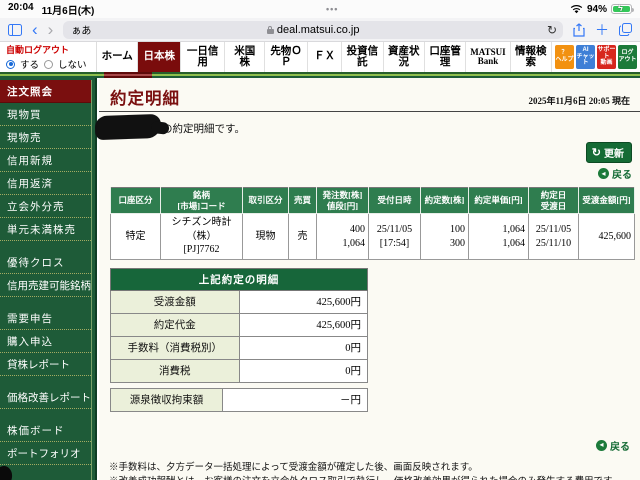  What do you see at coordinates (45, 91) in the screenshot?
I see `sidebar-item-order-inquiry: 注文照会` at bounding box center [45, 91].